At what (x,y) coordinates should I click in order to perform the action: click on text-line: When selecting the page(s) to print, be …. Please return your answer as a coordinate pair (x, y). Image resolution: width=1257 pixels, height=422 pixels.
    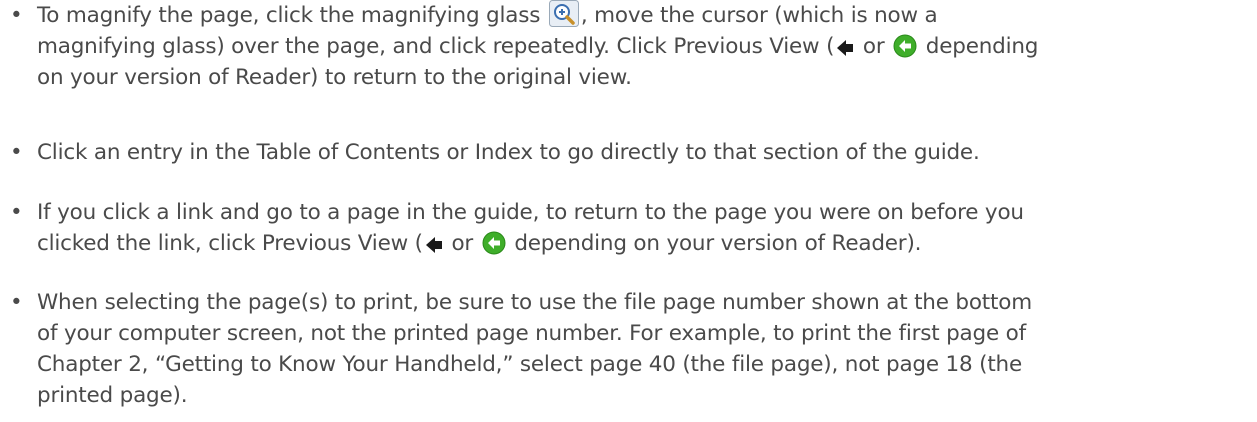
    Looking at the image, I should click on (534, 302).